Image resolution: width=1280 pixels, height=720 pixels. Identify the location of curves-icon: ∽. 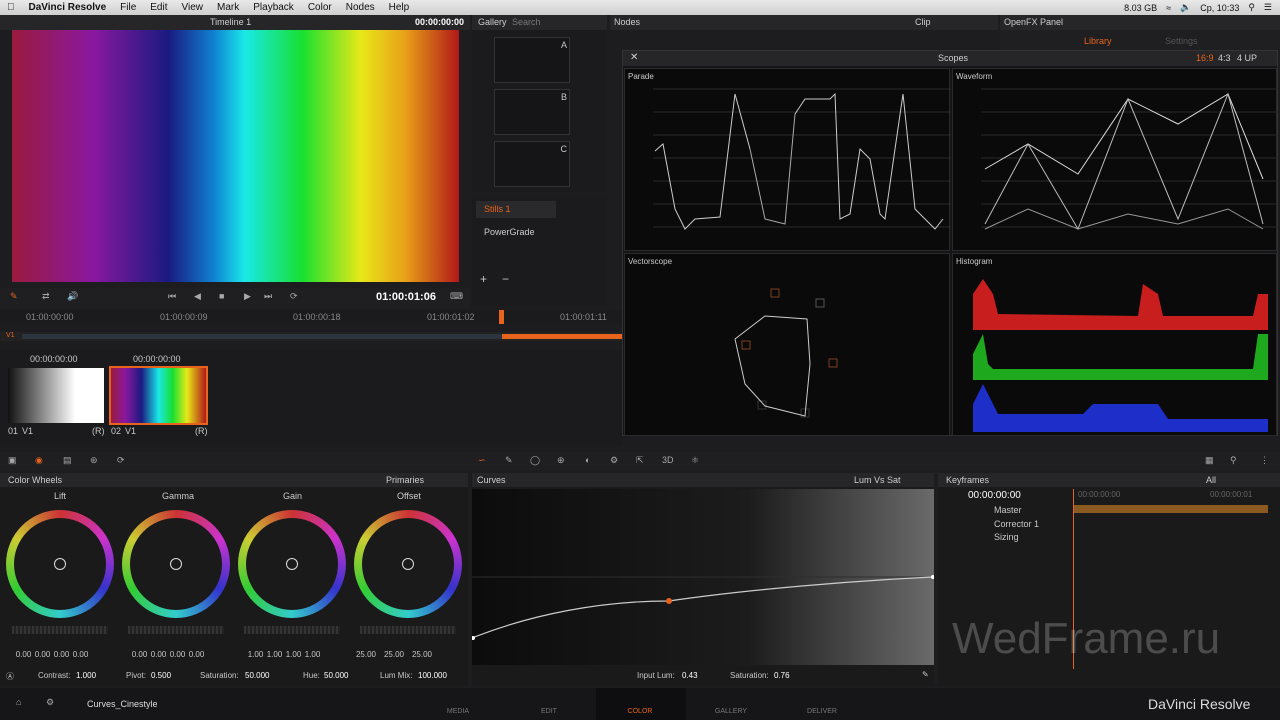
(482, 460).